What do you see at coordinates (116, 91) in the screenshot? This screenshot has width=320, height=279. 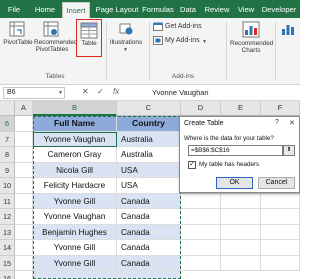 I see `insert-function-icon: fx` at bounding box center [116, 91].